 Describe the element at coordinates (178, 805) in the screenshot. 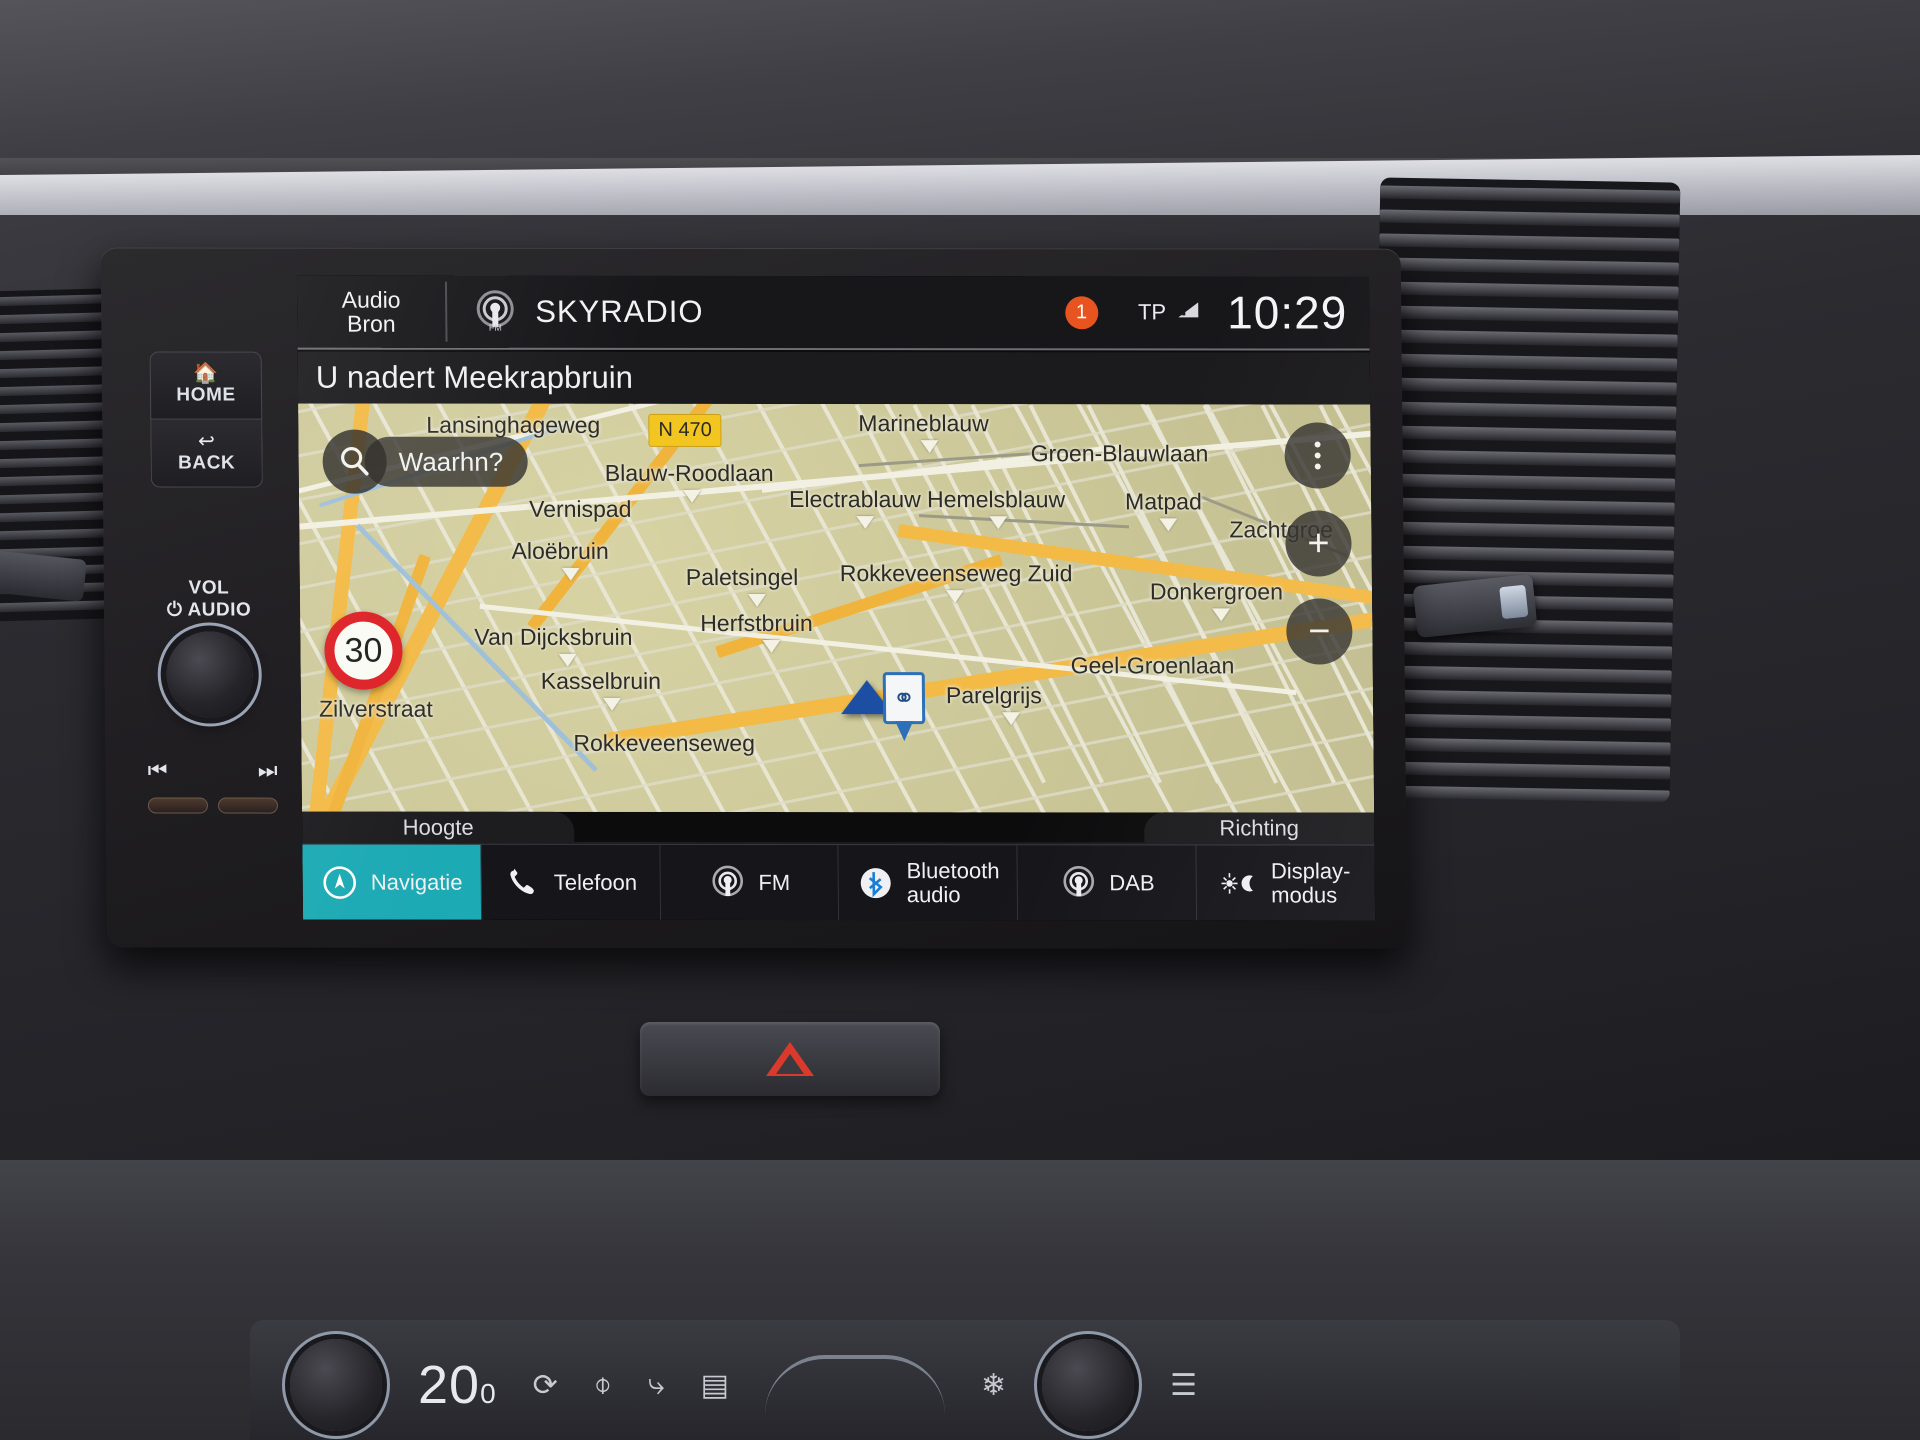

I see `slider-left` at that location.